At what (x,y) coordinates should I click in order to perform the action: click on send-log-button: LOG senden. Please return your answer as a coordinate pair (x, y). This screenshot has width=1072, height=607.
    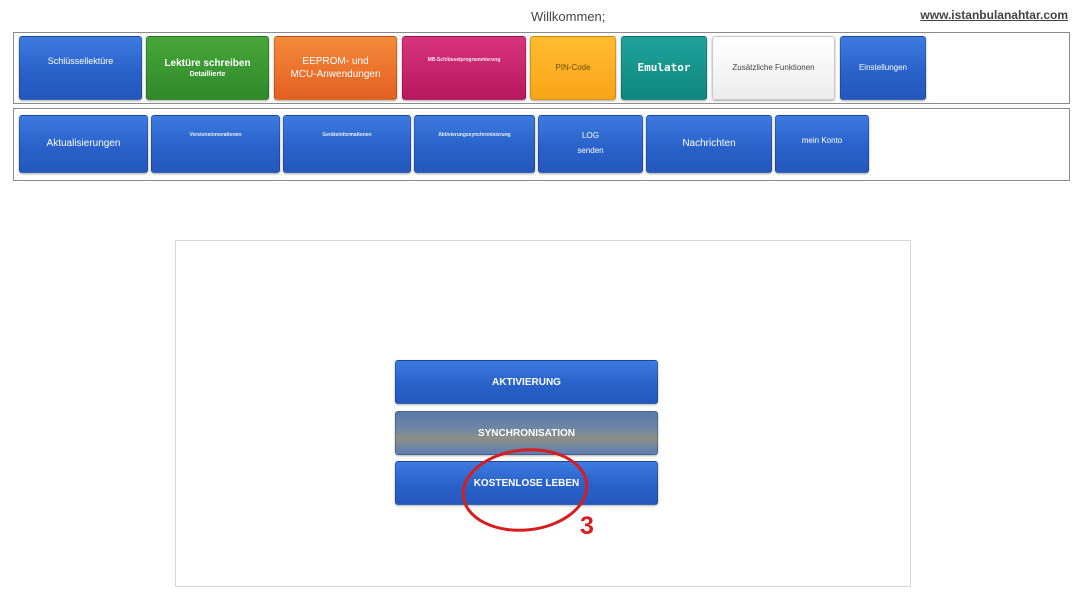
    Looking at the image, I should click on (590, 144).